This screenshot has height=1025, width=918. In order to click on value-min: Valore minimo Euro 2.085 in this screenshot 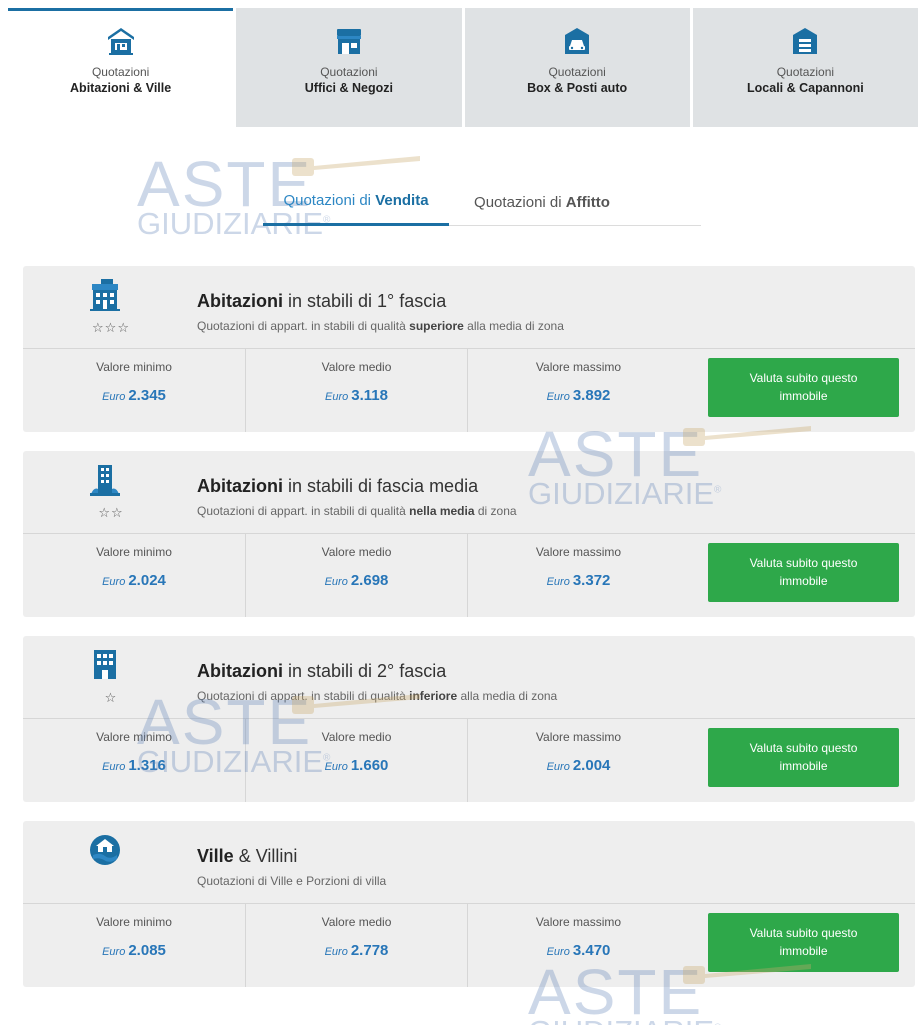, I will do `click(134, 937)`.